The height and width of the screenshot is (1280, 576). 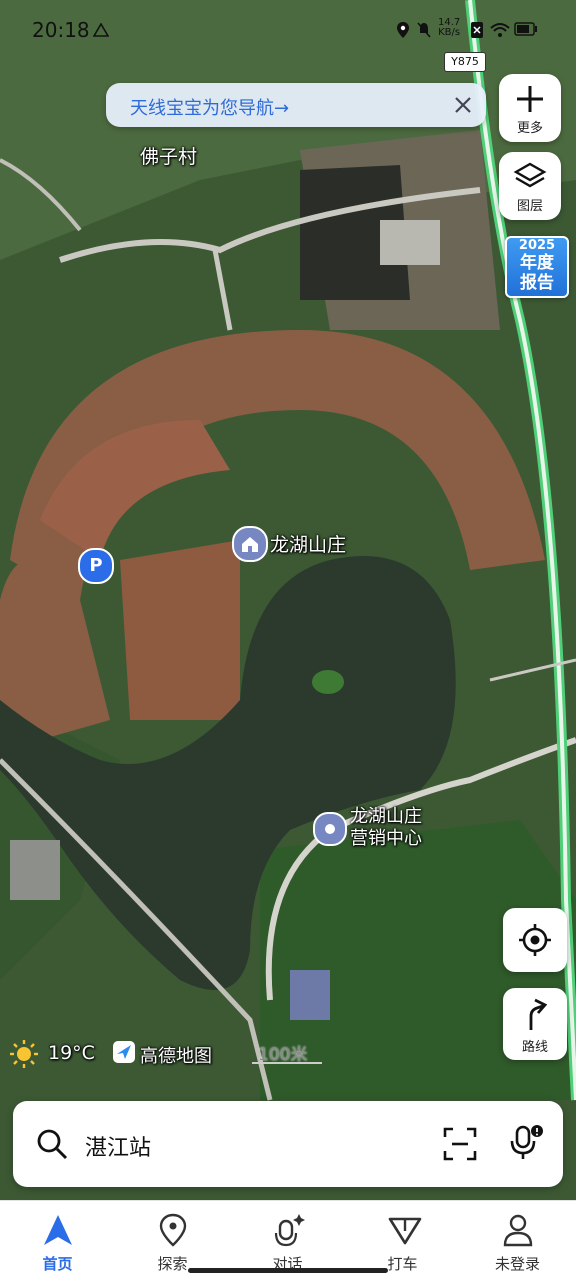 I want to click on network-speed: 14.7 KB/s, so click(x=449, y=28).